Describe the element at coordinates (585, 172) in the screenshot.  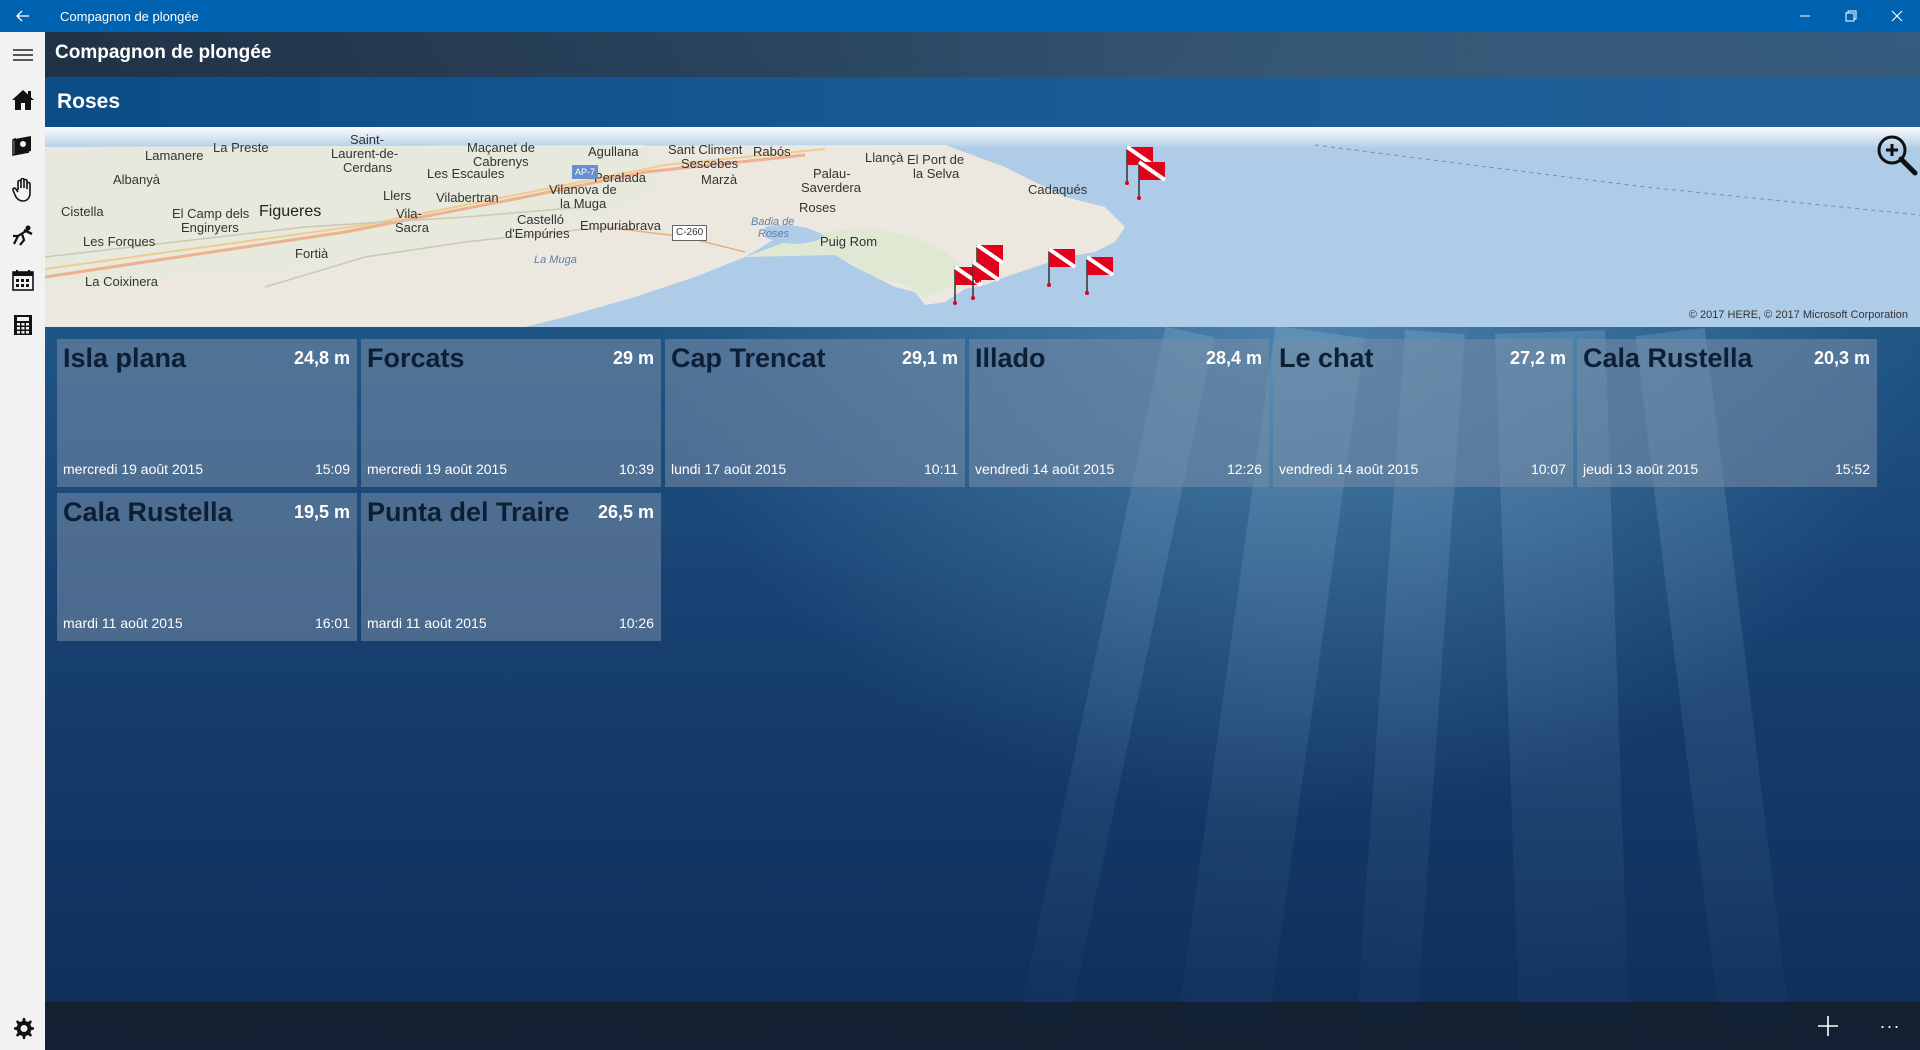
I see `road-badge: AP-7` at that location.